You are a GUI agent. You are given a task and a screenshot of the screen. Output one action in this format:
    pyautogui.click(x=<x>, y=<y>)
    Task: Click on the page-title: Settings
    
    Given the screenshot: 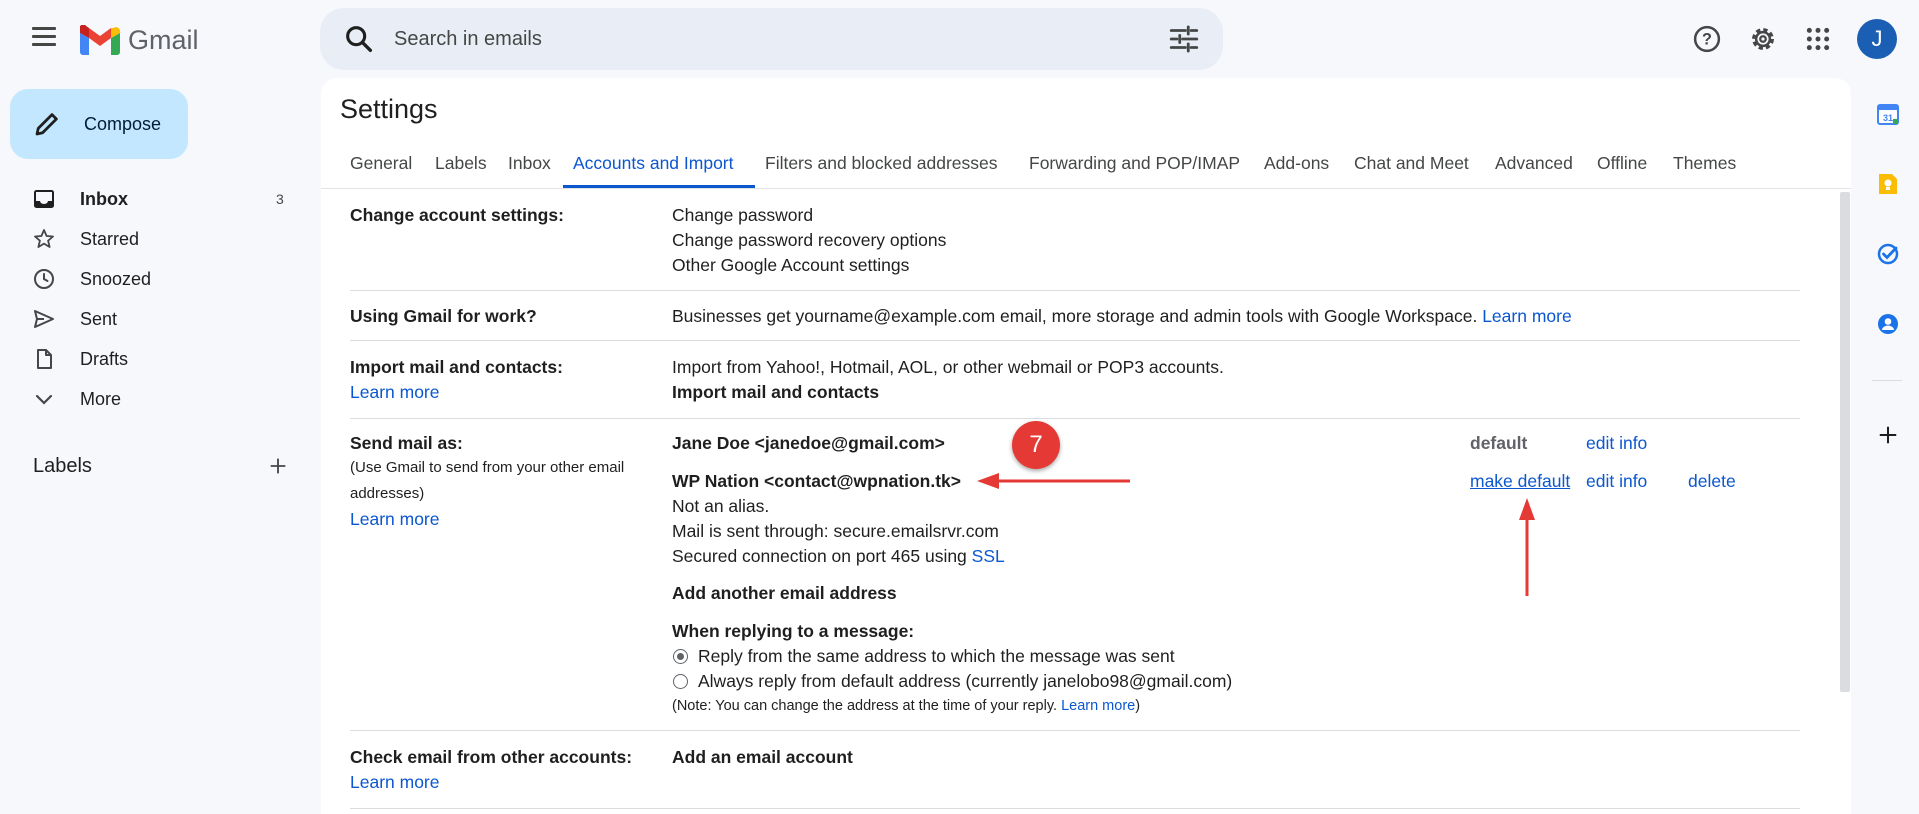 What is the action you would take?
    pyautogui.click(x=389, y=109)
    